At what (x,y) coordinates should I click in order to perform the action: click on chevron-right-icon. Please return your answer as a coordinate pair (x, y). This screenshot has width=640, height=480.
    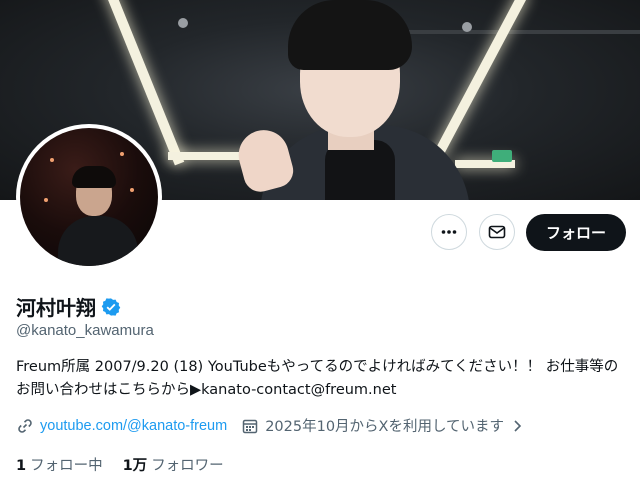
    Looking at the image, I should click on (518, 425).